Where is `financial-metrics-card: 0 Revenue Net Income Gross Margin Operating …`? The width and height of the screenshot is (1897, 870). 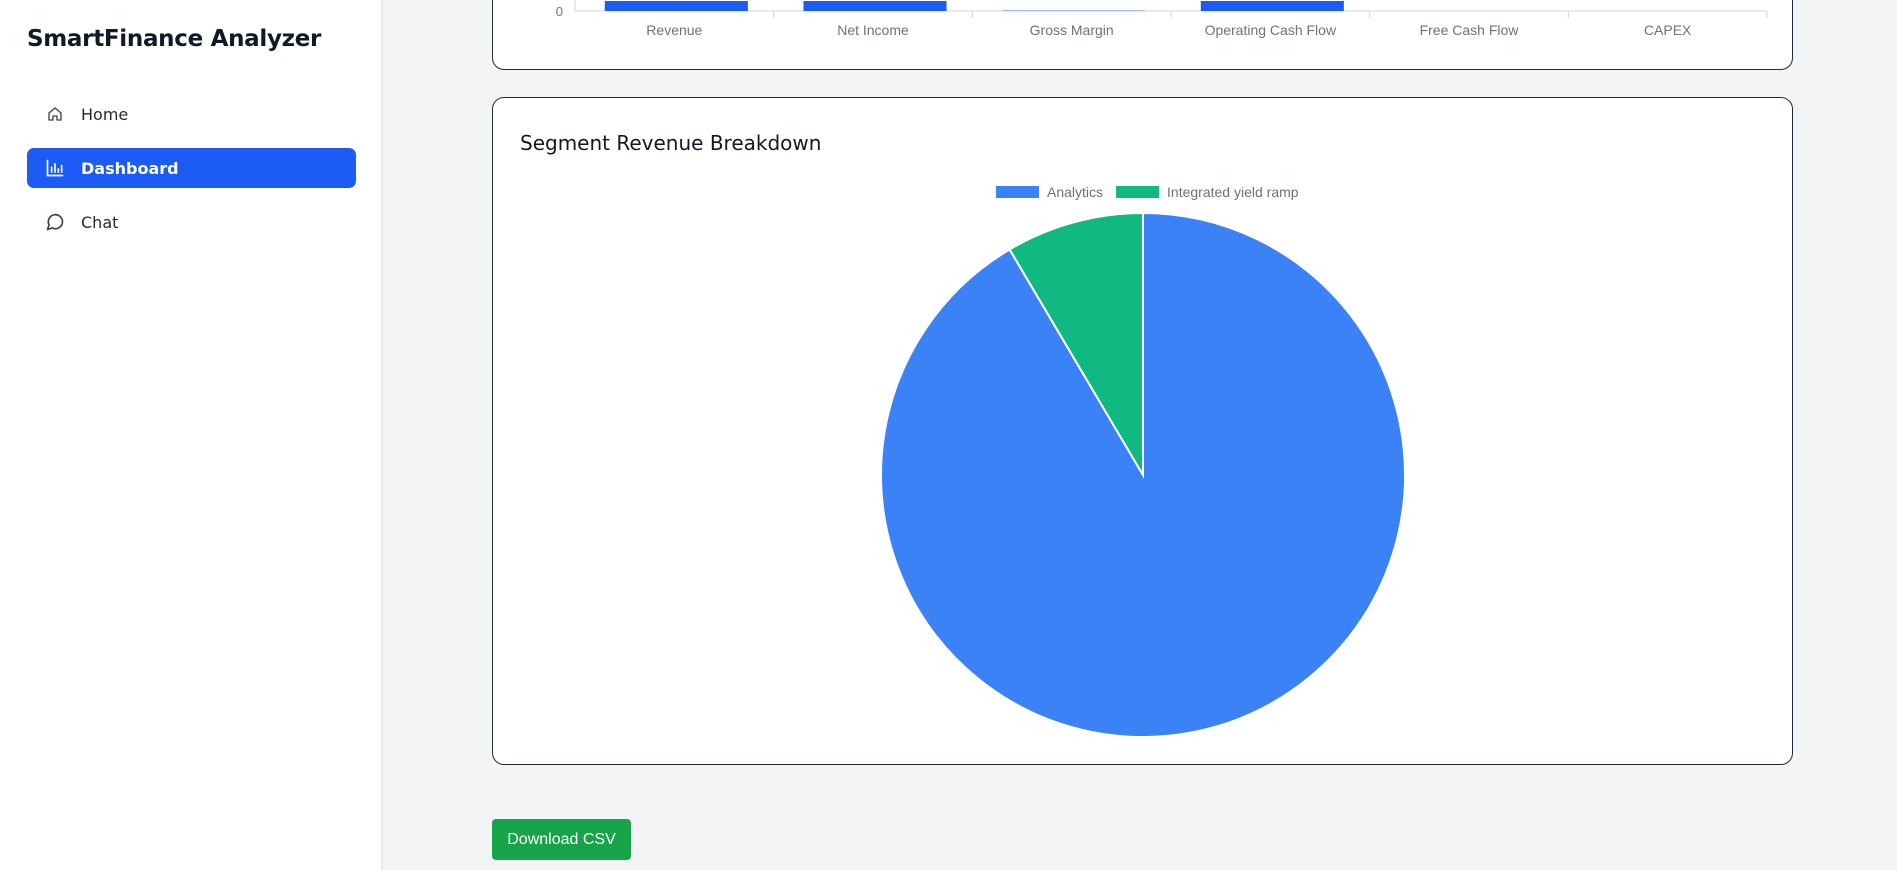 financial-metrics-card: 0 Revenue Net Income Gross Margin Operating … is located at coordinates (1142, 35).